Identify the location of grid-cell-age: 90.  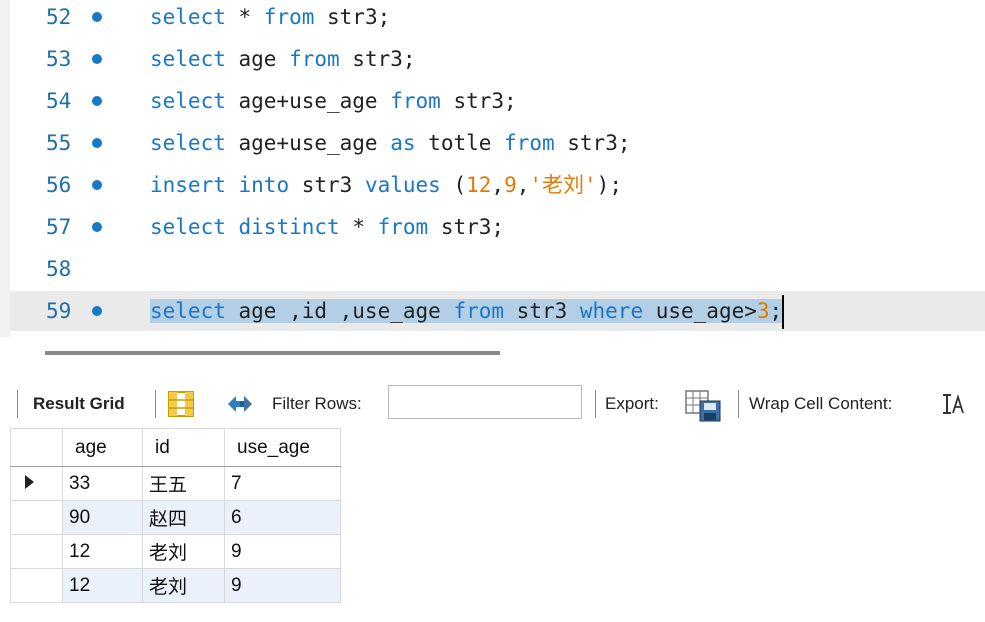
(102, 517).